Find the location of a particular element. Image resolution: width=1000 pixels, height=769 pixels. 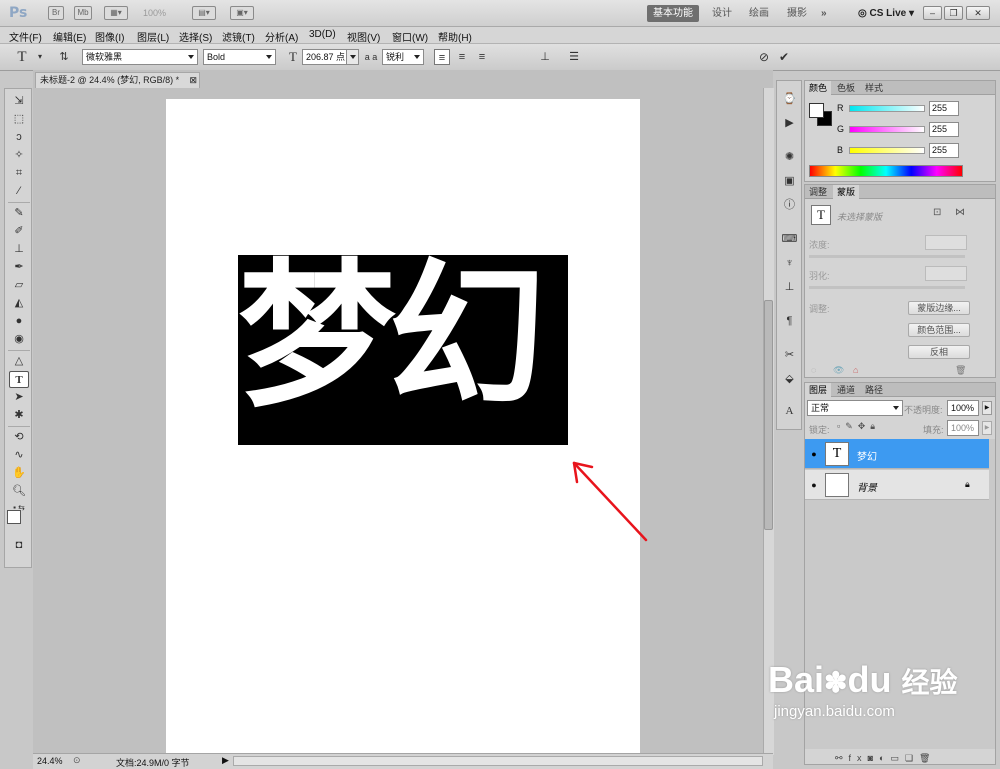

opacity-slider-arrow-icon: ▶ is located at coordinates (987, 408).